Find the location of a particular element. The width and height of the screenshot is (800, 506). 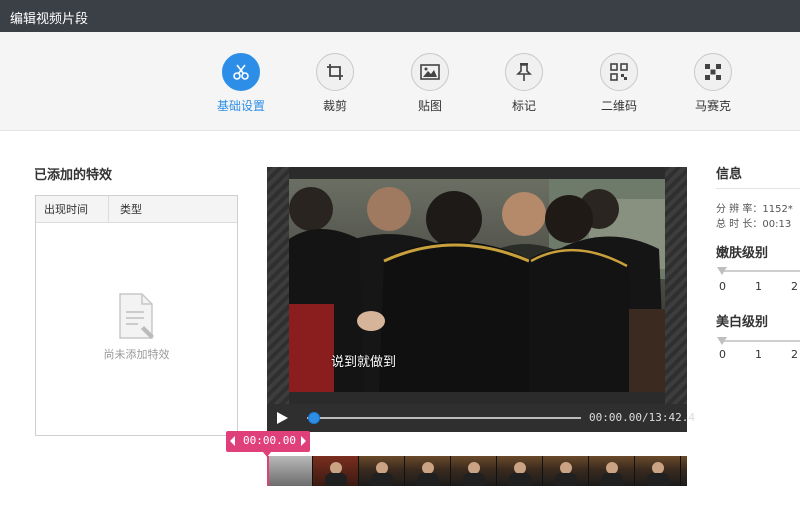

title-bar: 编辑视频片段 is located at coordinates (400, 16).